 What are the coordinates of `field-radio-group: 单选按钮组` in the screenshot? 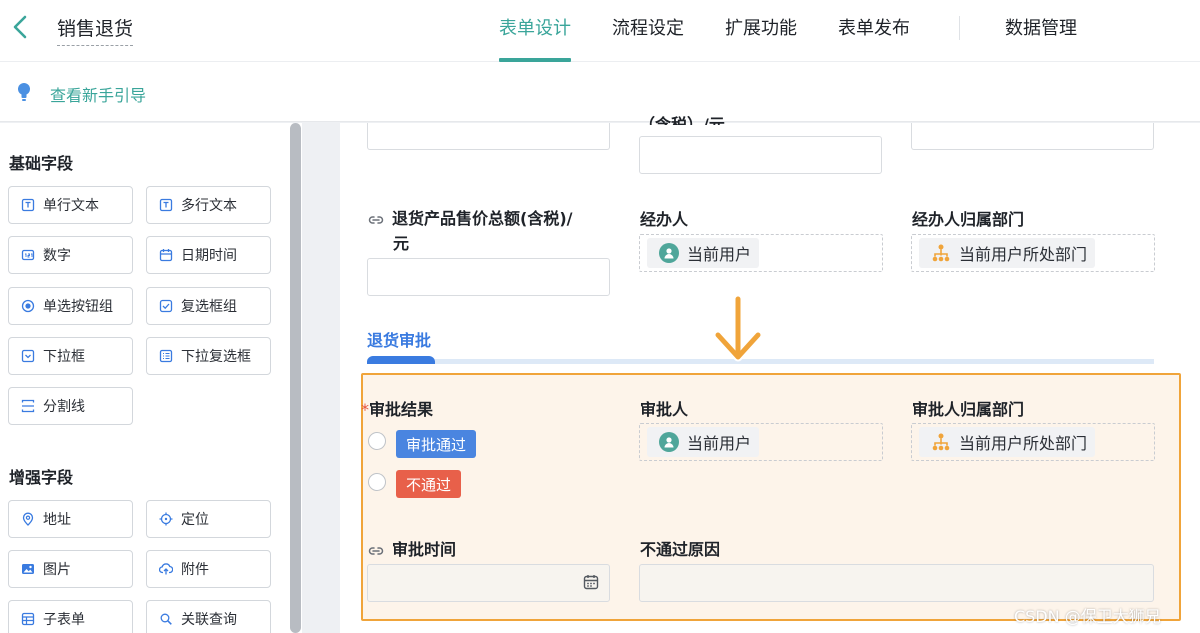 It's located at (70, 306).